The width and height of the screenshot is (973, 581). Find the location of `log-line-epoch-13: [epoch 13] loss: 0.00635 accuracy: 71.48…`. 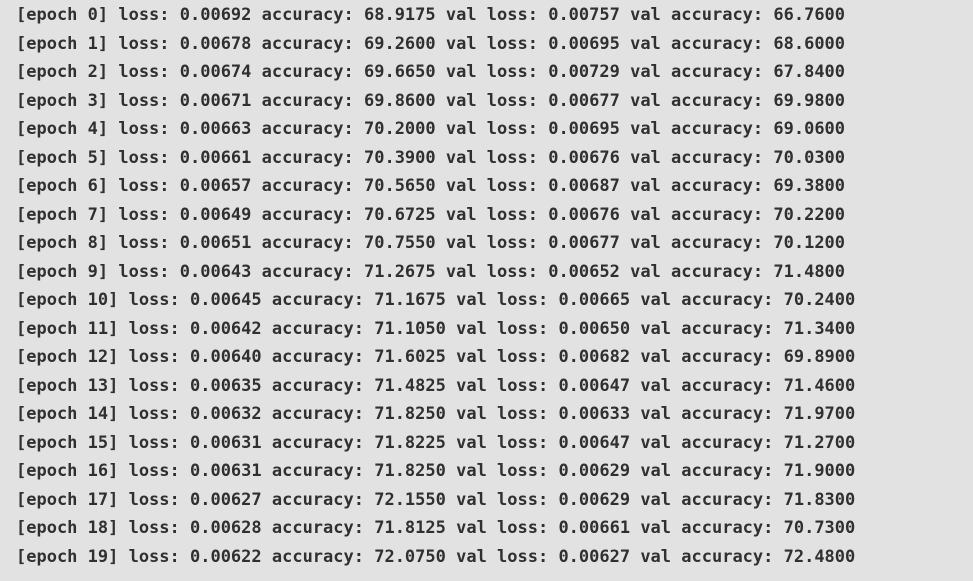

log-line-epoch-13: [epoch 13] loss: 0.00635 accuracy: 71.48… is located at coordinates (436, 385).